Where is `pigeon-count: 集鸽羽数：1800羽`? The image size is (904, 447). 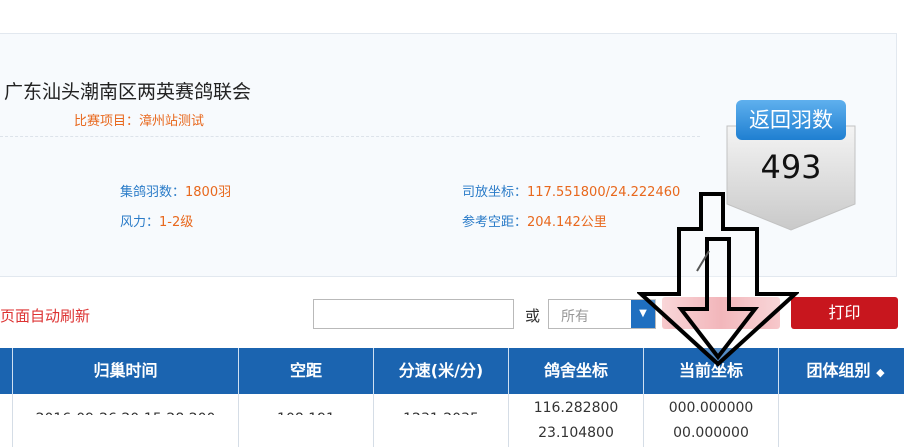
pigeon-count: 集鸽羽数：1800羽 is located at coordinates (175, 190).